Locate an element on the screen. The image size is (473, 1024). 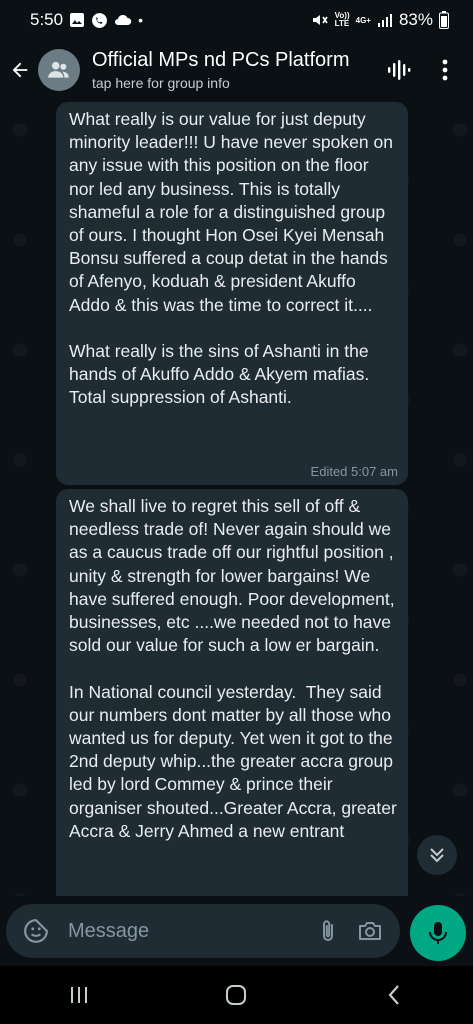
home-button is located at coordinates (236, 995).